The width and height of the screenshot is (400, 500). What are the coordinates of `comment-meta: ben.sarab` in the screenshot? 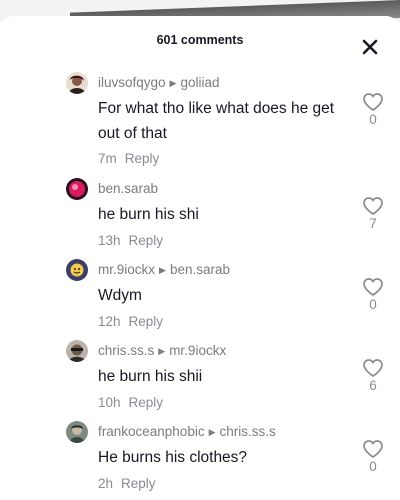 It's located at (128, 188).